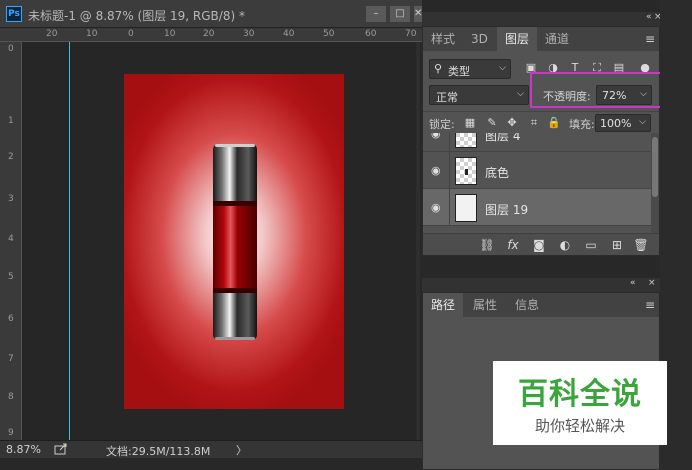 Image resolution: width=692 pixels, height=470 pixels. I want to click on horizontal-ruler: 20 10 0 10 20 30 40 50 60 70, so click(211, 35).